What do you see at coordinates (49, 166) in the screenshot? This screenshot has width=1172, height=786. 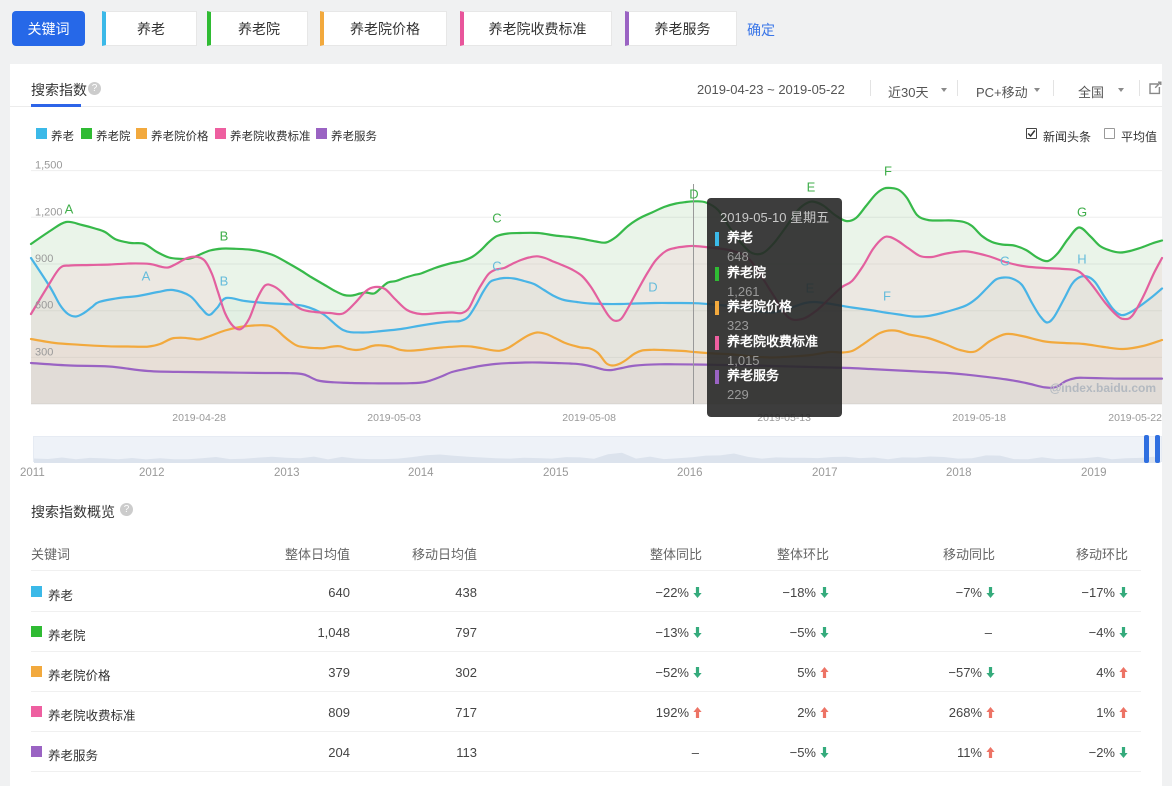 I see `svg-text: 1,500` at bounding box center [49, 166].